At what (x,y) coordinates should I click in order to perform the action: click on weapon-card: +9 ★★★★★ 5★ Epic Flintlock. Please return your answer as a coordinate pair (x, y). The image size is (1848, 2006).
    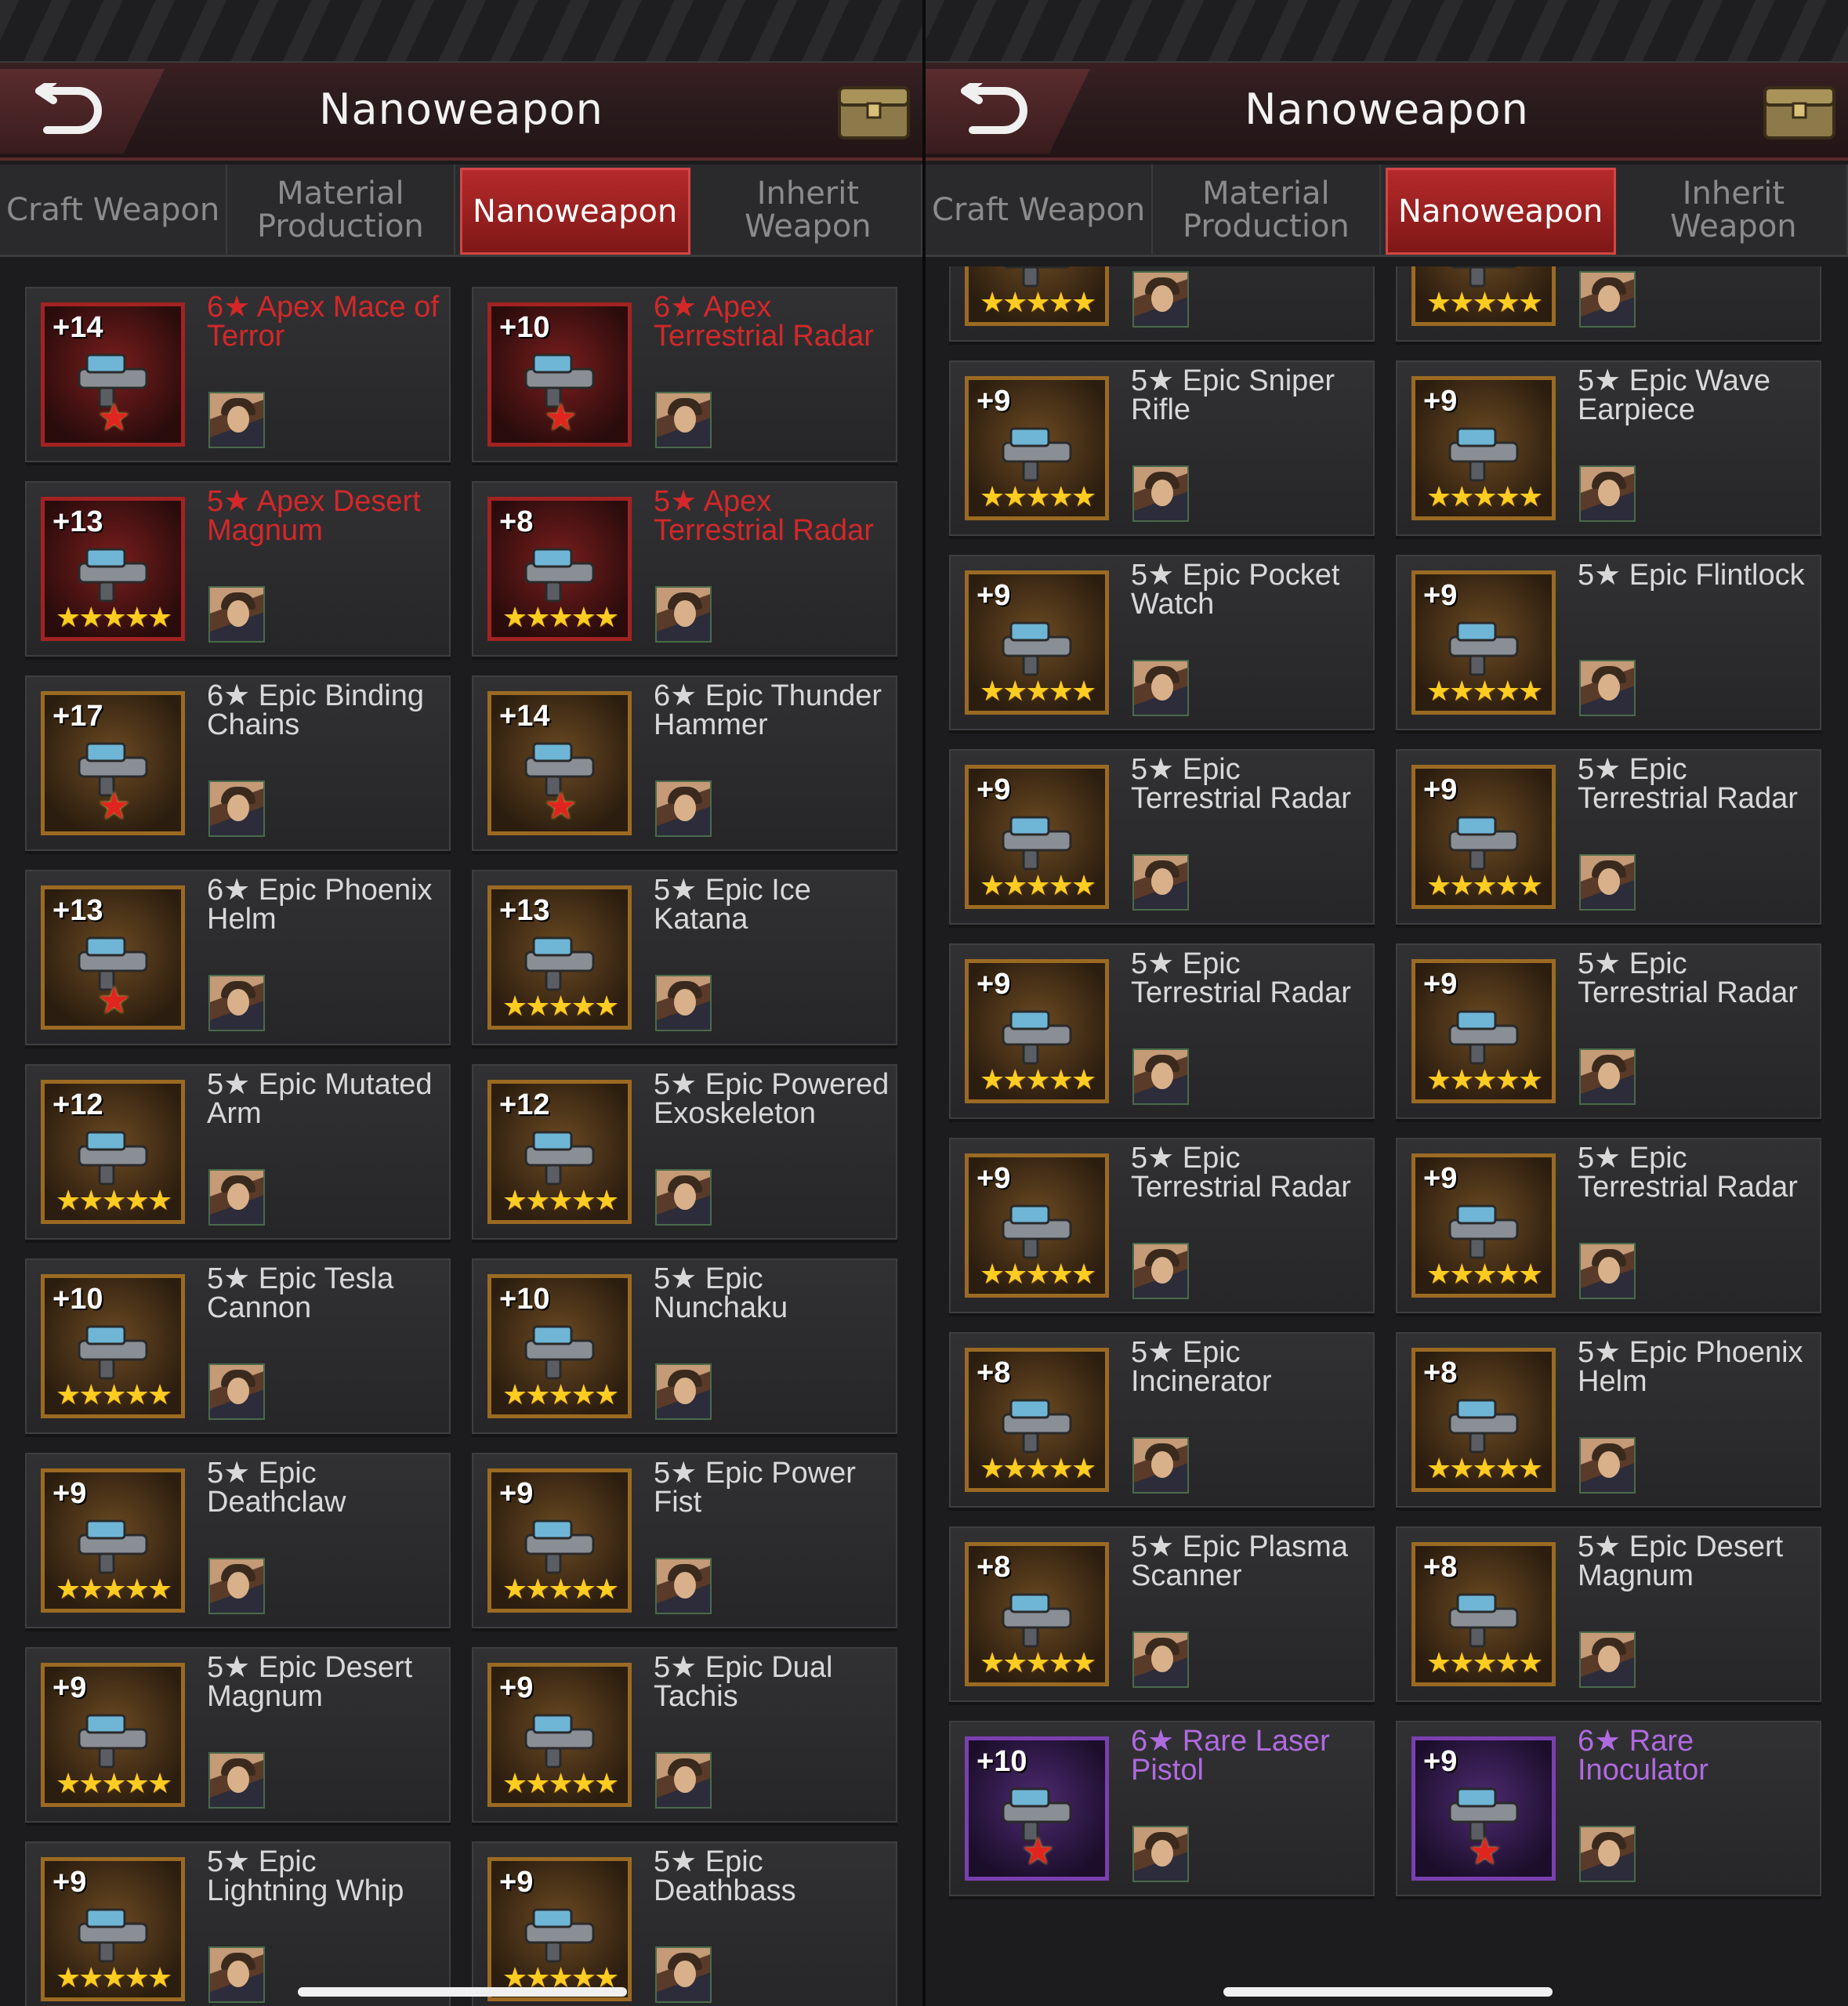
    Looking at the image, I should click on (1608, 642).